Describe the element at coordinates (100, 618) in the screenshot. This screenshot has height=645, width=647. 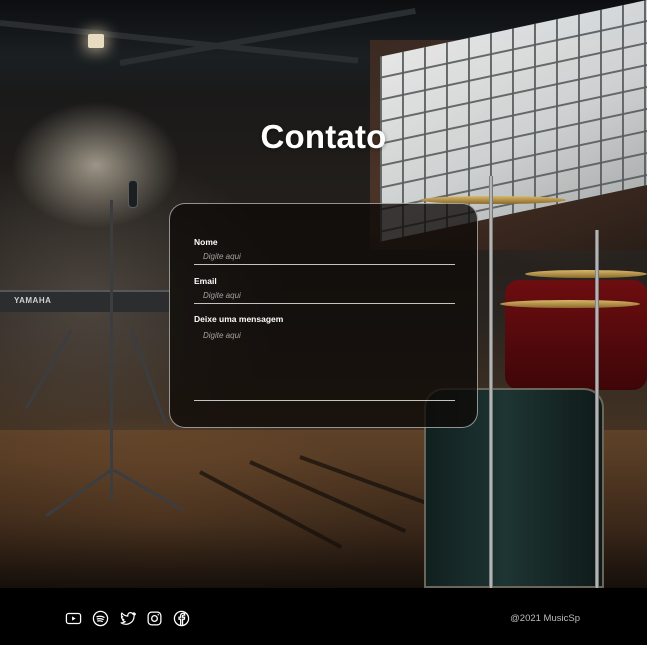
I see `spotify-icon` at that location.